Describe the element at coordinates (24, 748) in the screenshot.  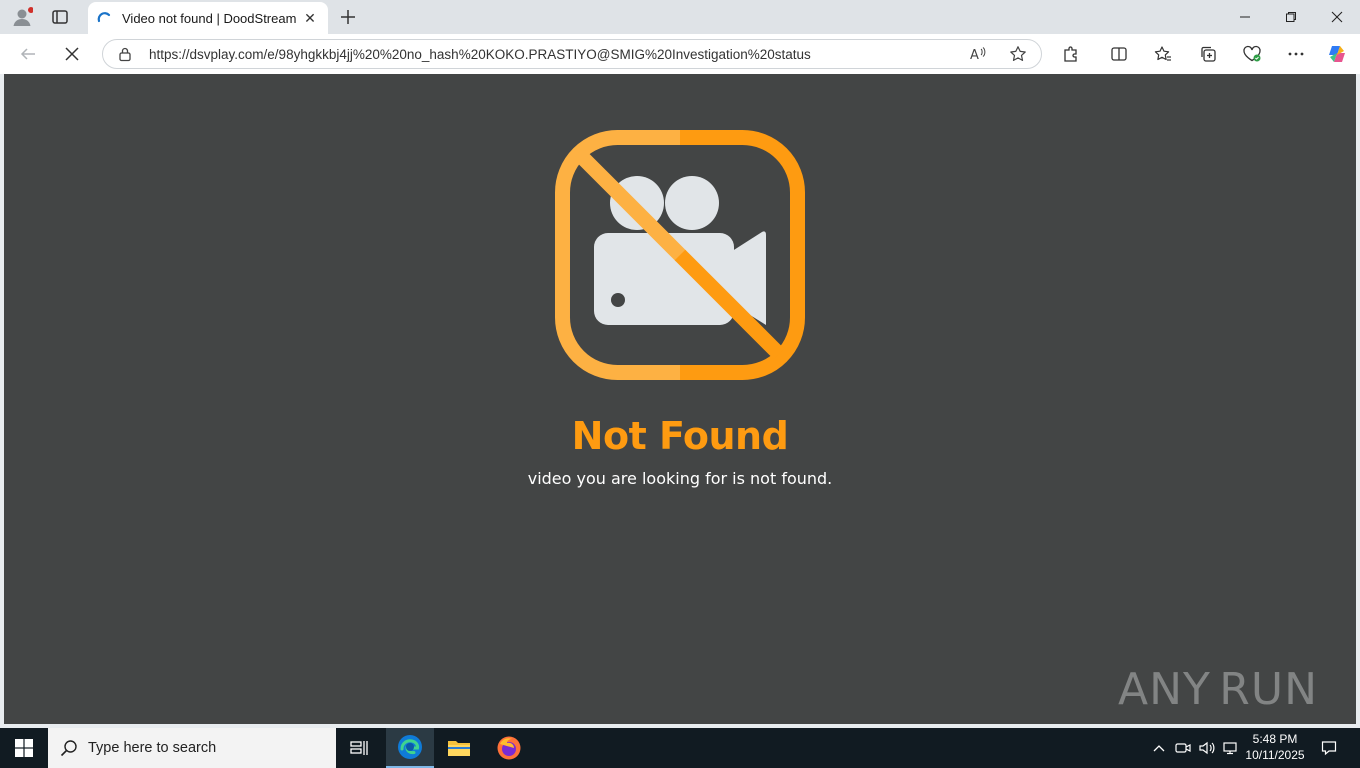
I see `windows-start-icon` at that location.